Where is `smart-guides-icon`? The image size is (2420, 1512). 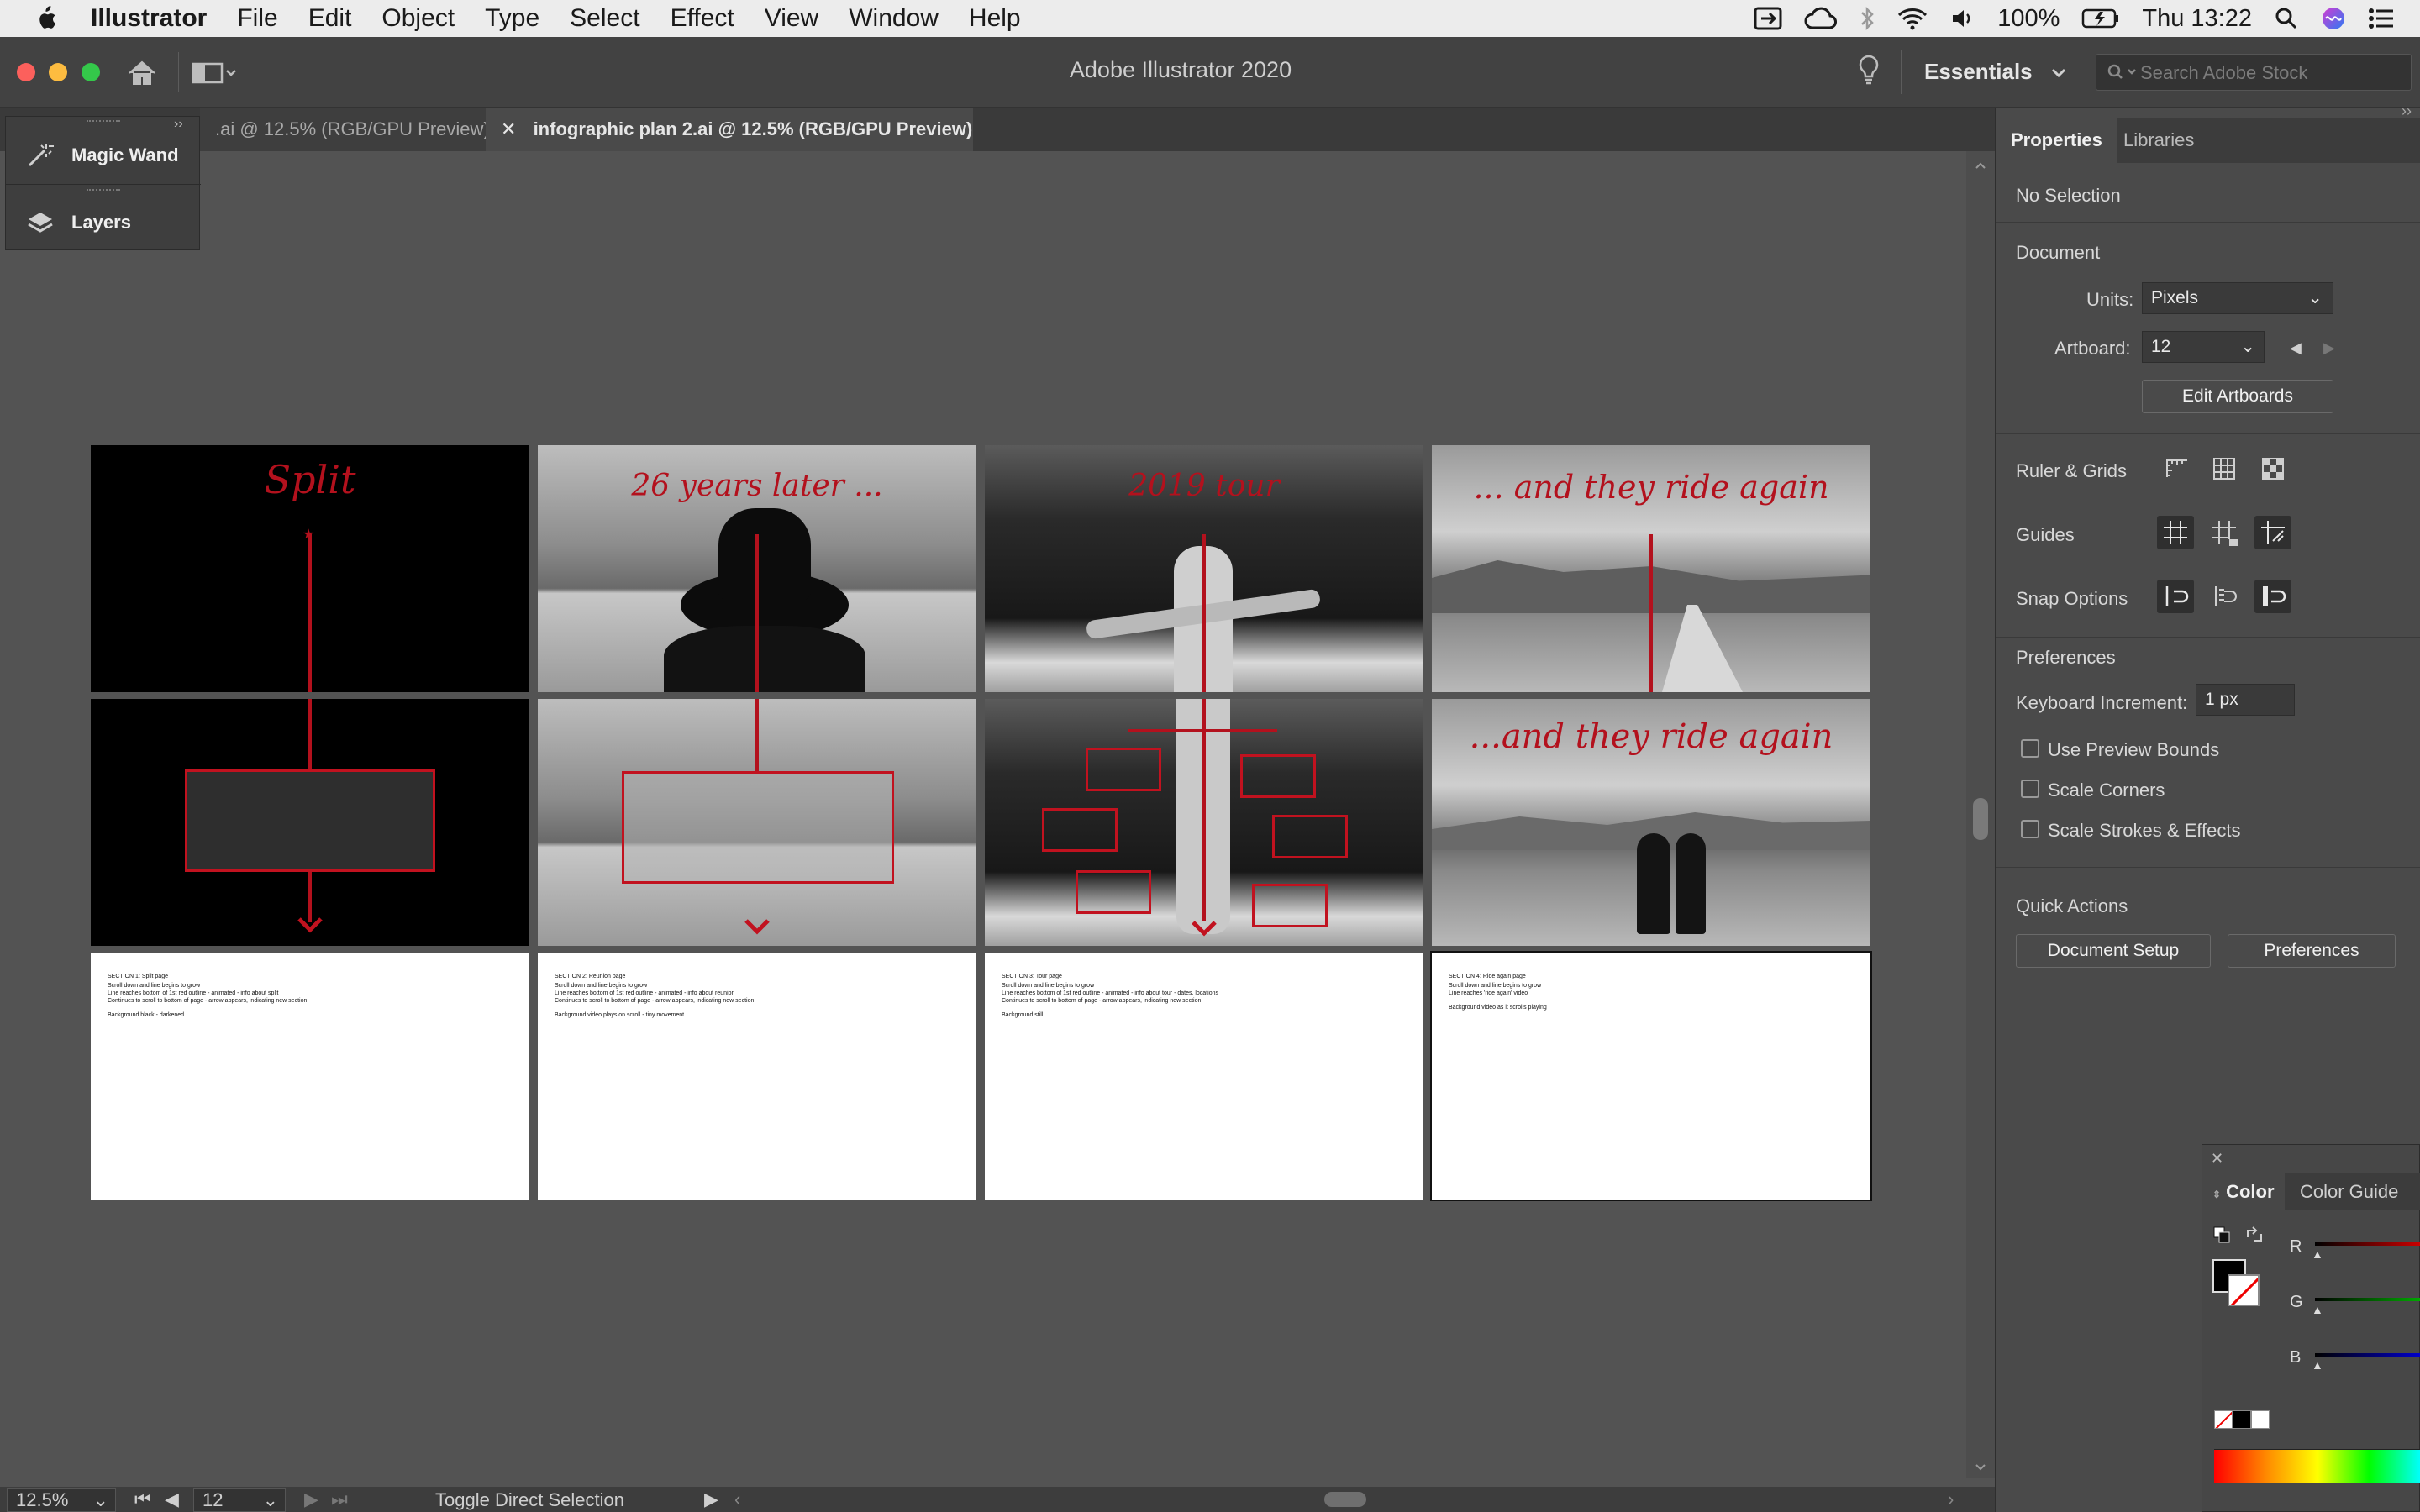
smart-guides-icon is located at coordinates (2272, 532).